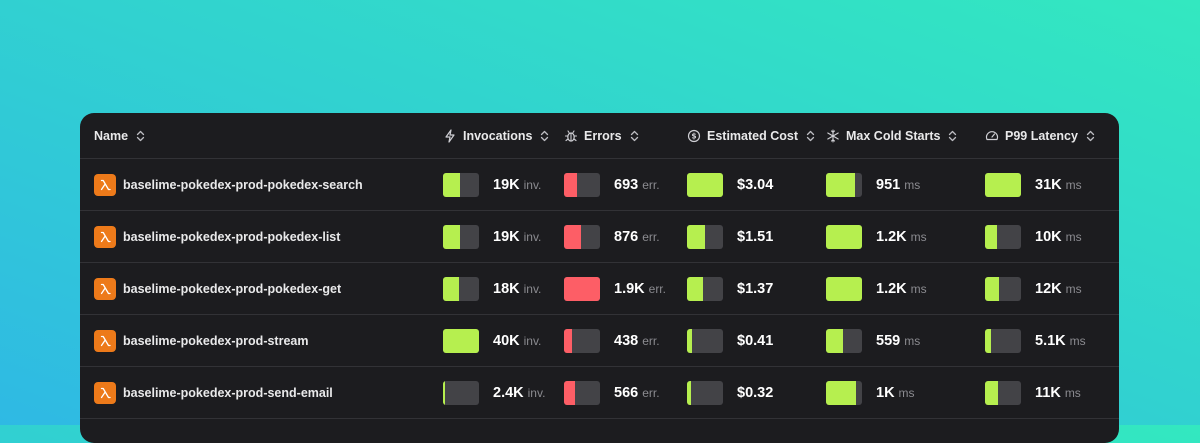  I want to click on errors-cell: 876 err., so click(612, 236).